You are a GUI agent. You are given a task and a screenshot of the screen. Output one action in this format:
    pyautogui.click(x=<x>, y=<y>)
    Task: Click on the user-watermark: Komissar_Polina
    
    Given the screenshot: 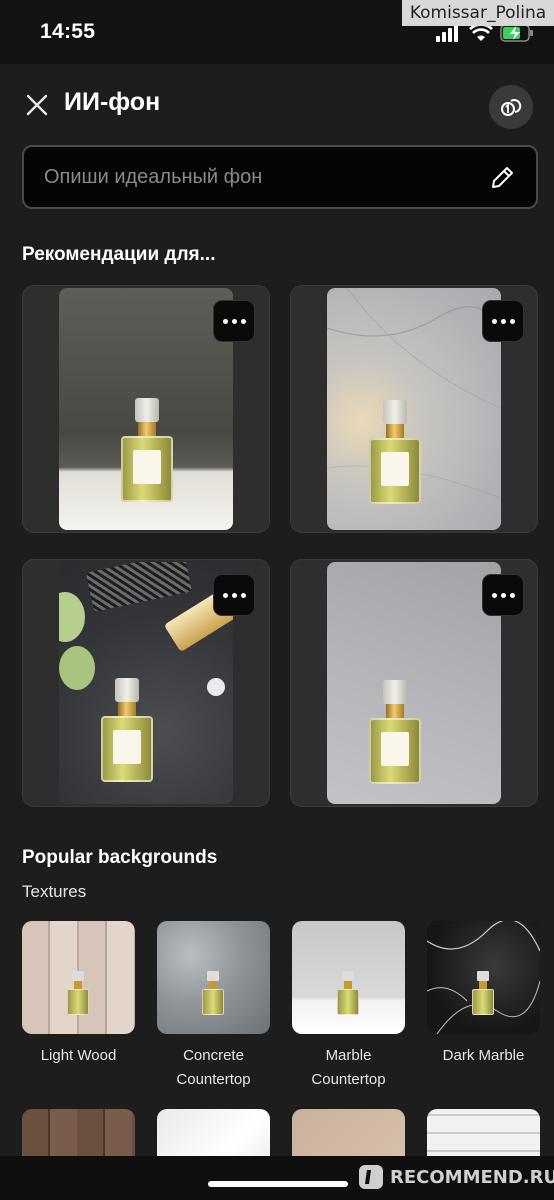 What is the action you would take?
    pyautogui.click(x=478, y=13)
    